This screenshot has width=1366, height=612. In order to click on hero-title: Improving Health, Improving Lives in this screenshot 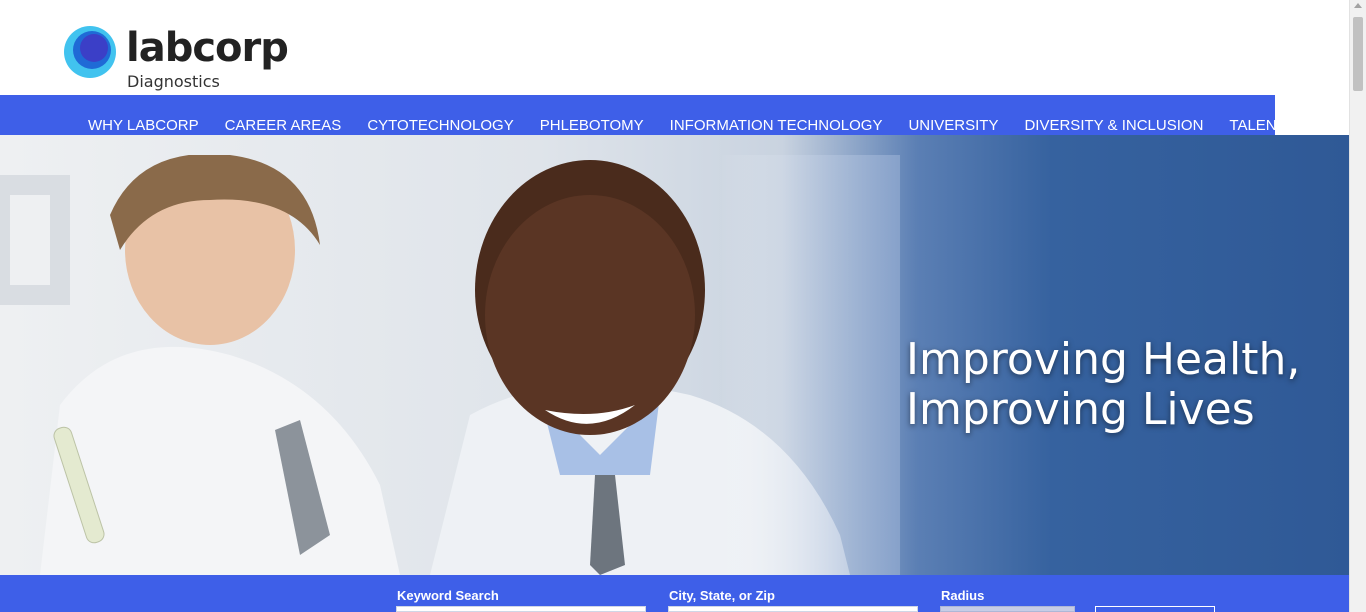, I will do `click(1103, 385)`.